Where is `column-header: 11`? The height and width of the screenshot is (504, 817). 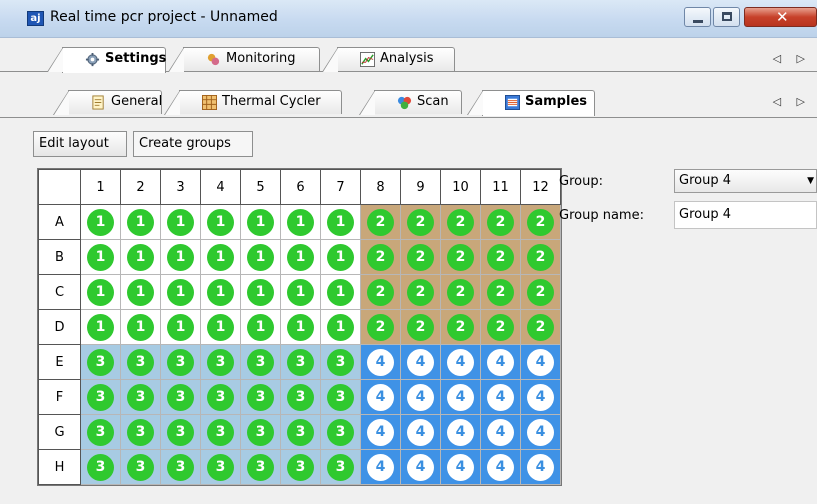 column-header: 11 is located at coordinates (500, 187).